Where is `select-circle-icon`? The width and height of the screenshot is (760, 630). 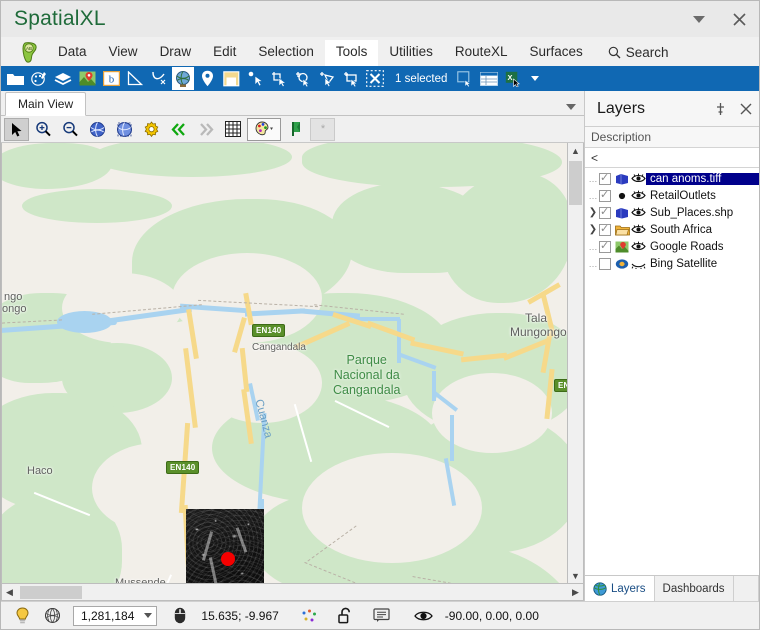
select-circle-icon is located at coordinates (303, 78).